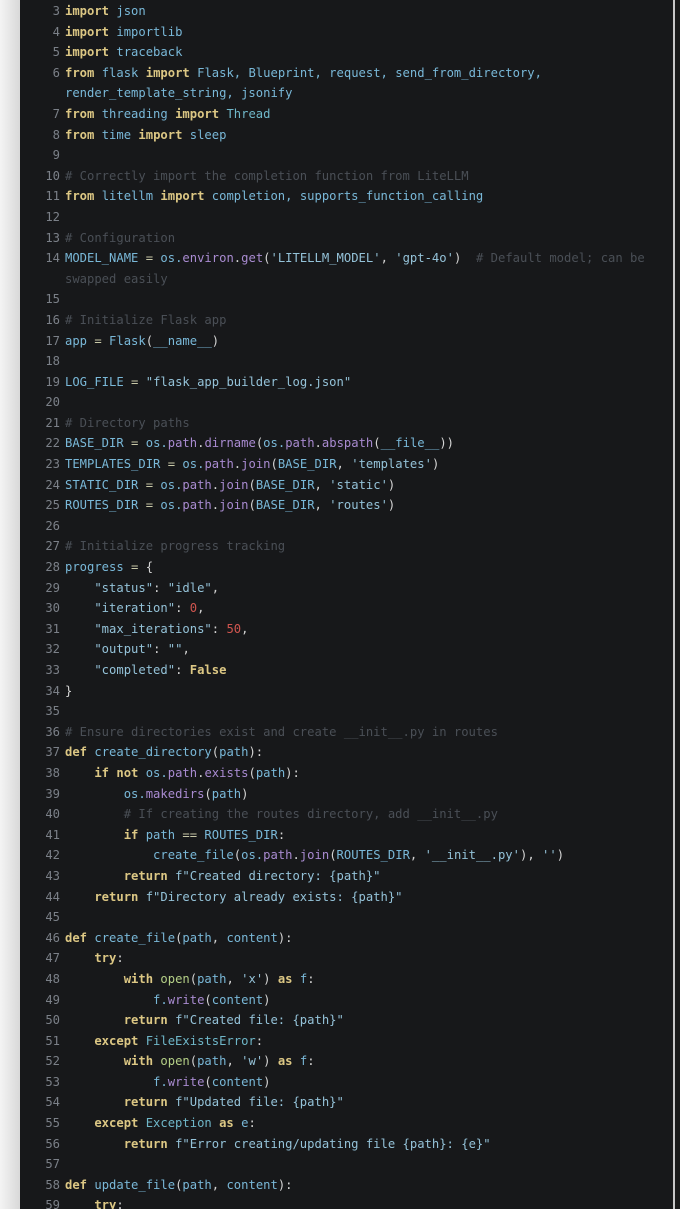  What do you see at coordinates (52, 258) in the screenshot?
I see `line-number: 14` at bounding box center [52, 258].